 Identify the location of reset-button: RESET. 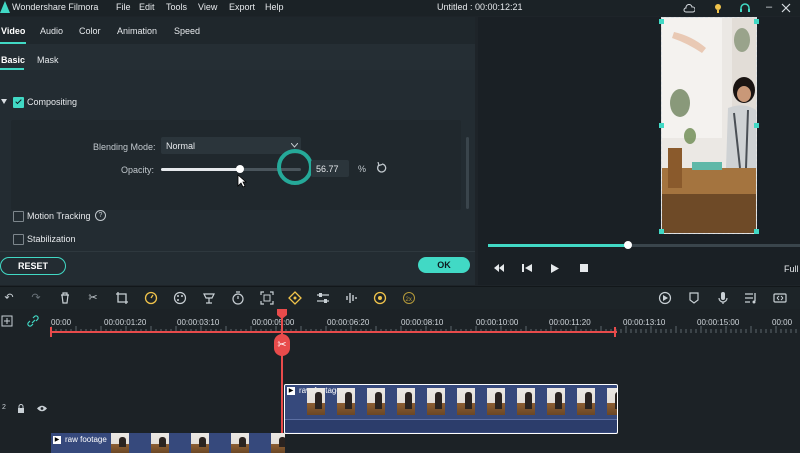
(33, 266).